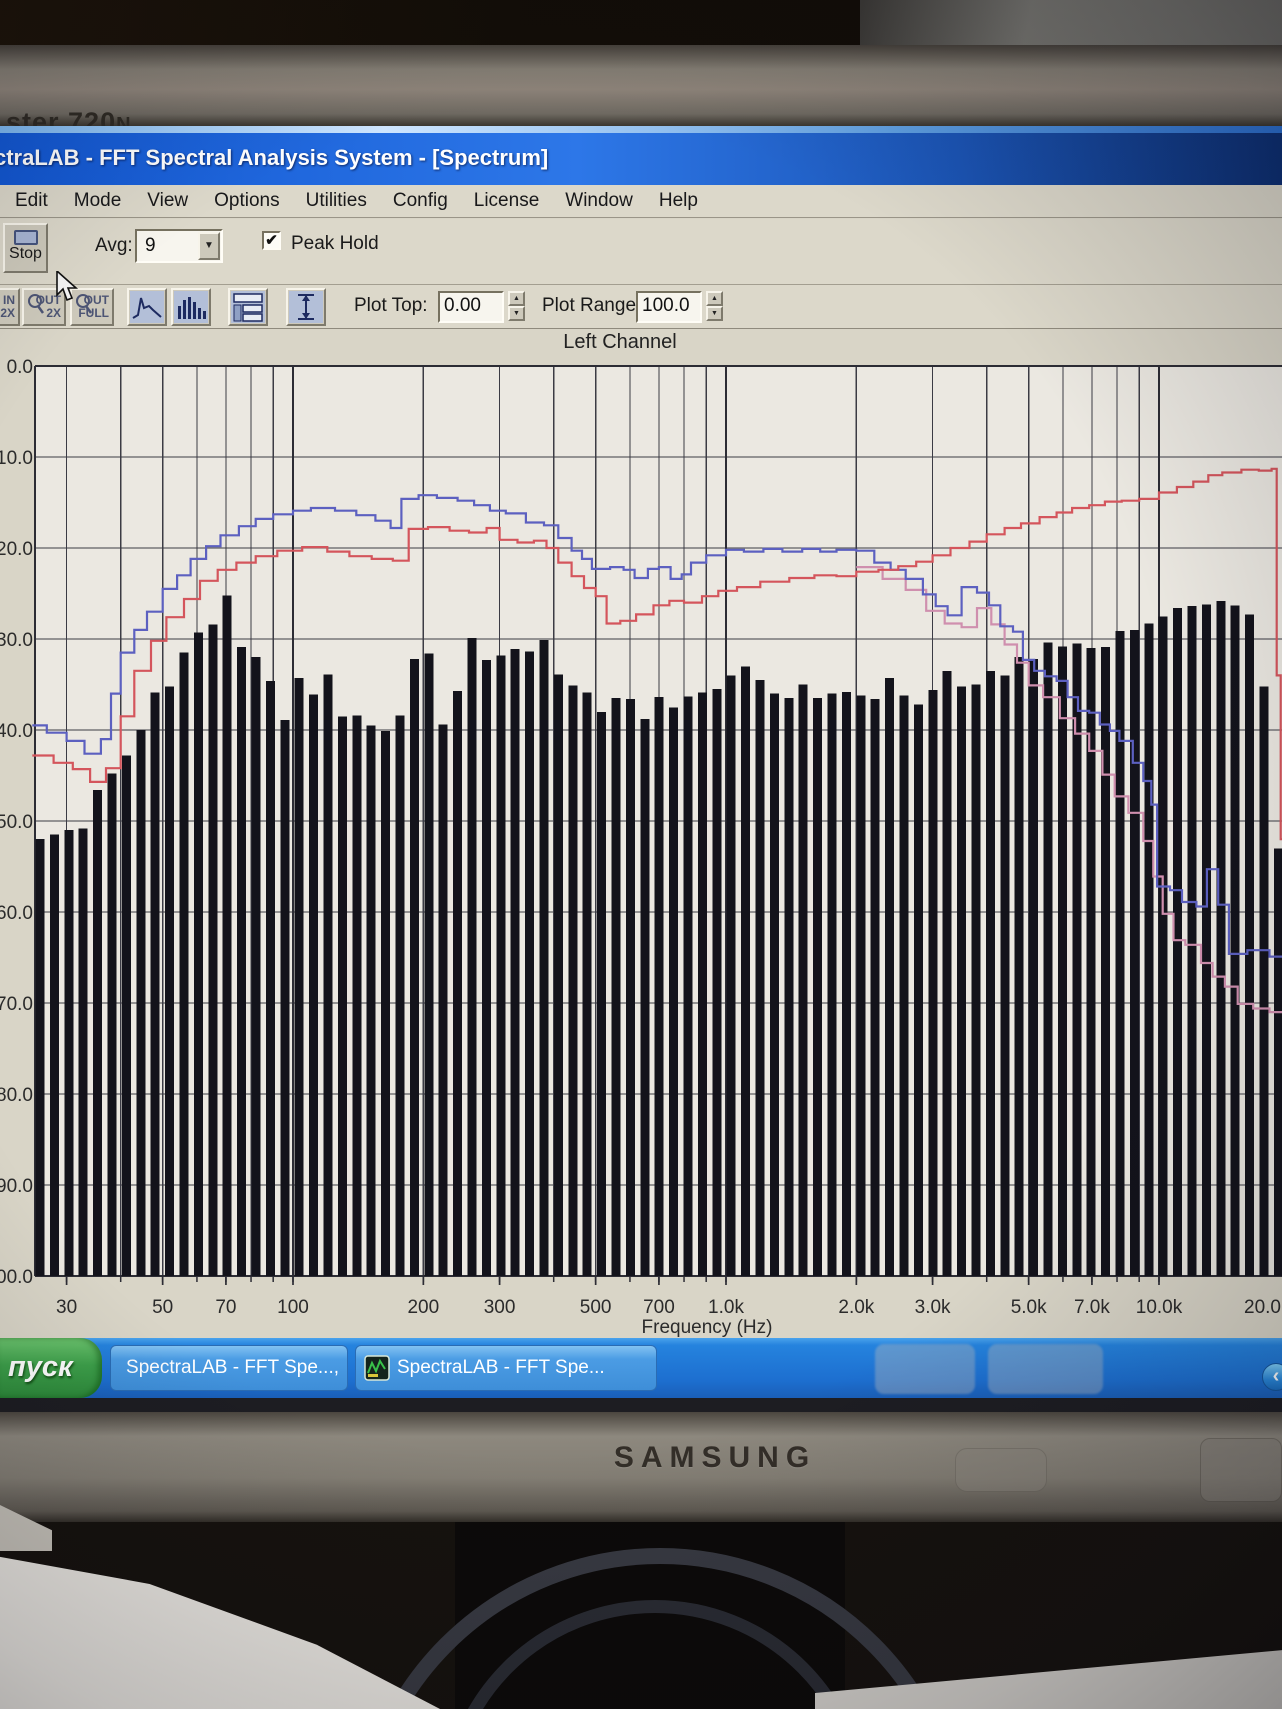 The width and height of the screenshot is (1282, 1709). I want to click on plot-range-field: 100.0, so click(669, 307).